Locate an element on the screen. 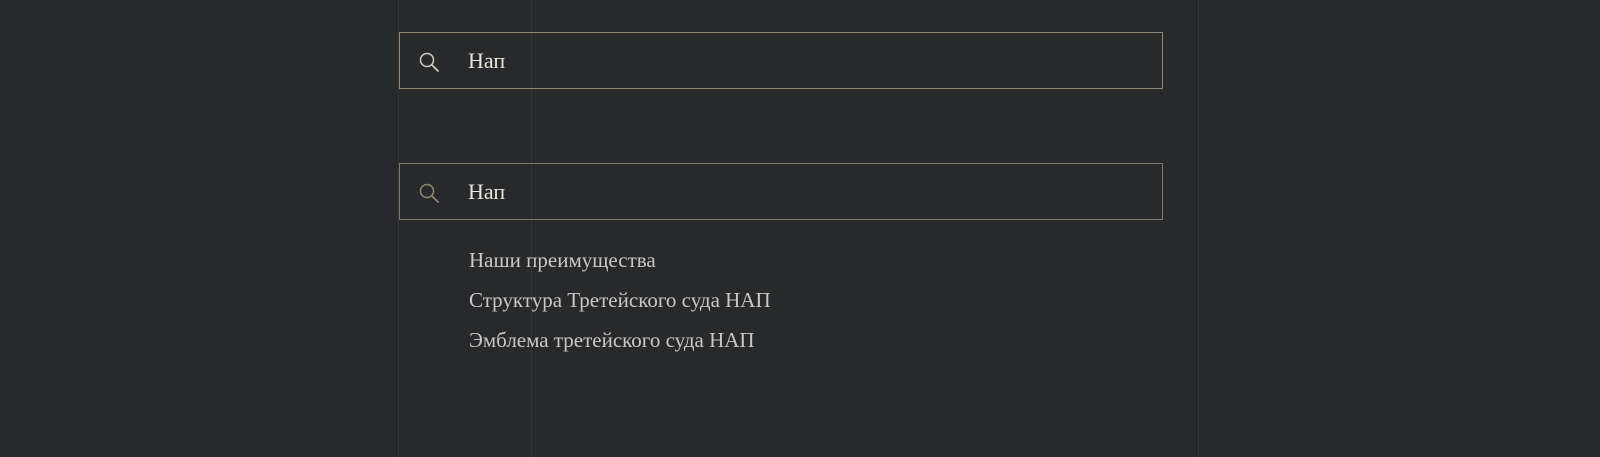  search-input-secondary is located at coordinates (803, 191).